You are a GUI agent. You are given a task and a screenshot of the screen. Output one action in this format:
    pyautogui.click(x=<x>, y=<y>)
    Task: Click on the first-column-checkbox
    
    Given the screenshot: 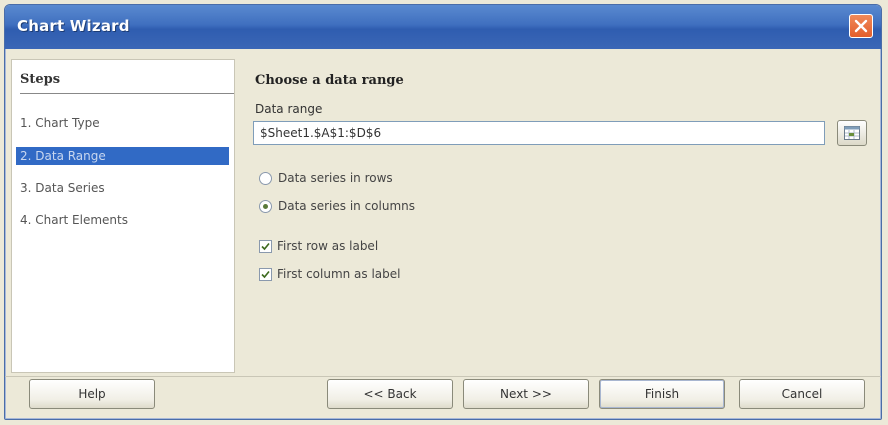 What is the action you would take?
    pyautogui.click(x=265, y=274)
    